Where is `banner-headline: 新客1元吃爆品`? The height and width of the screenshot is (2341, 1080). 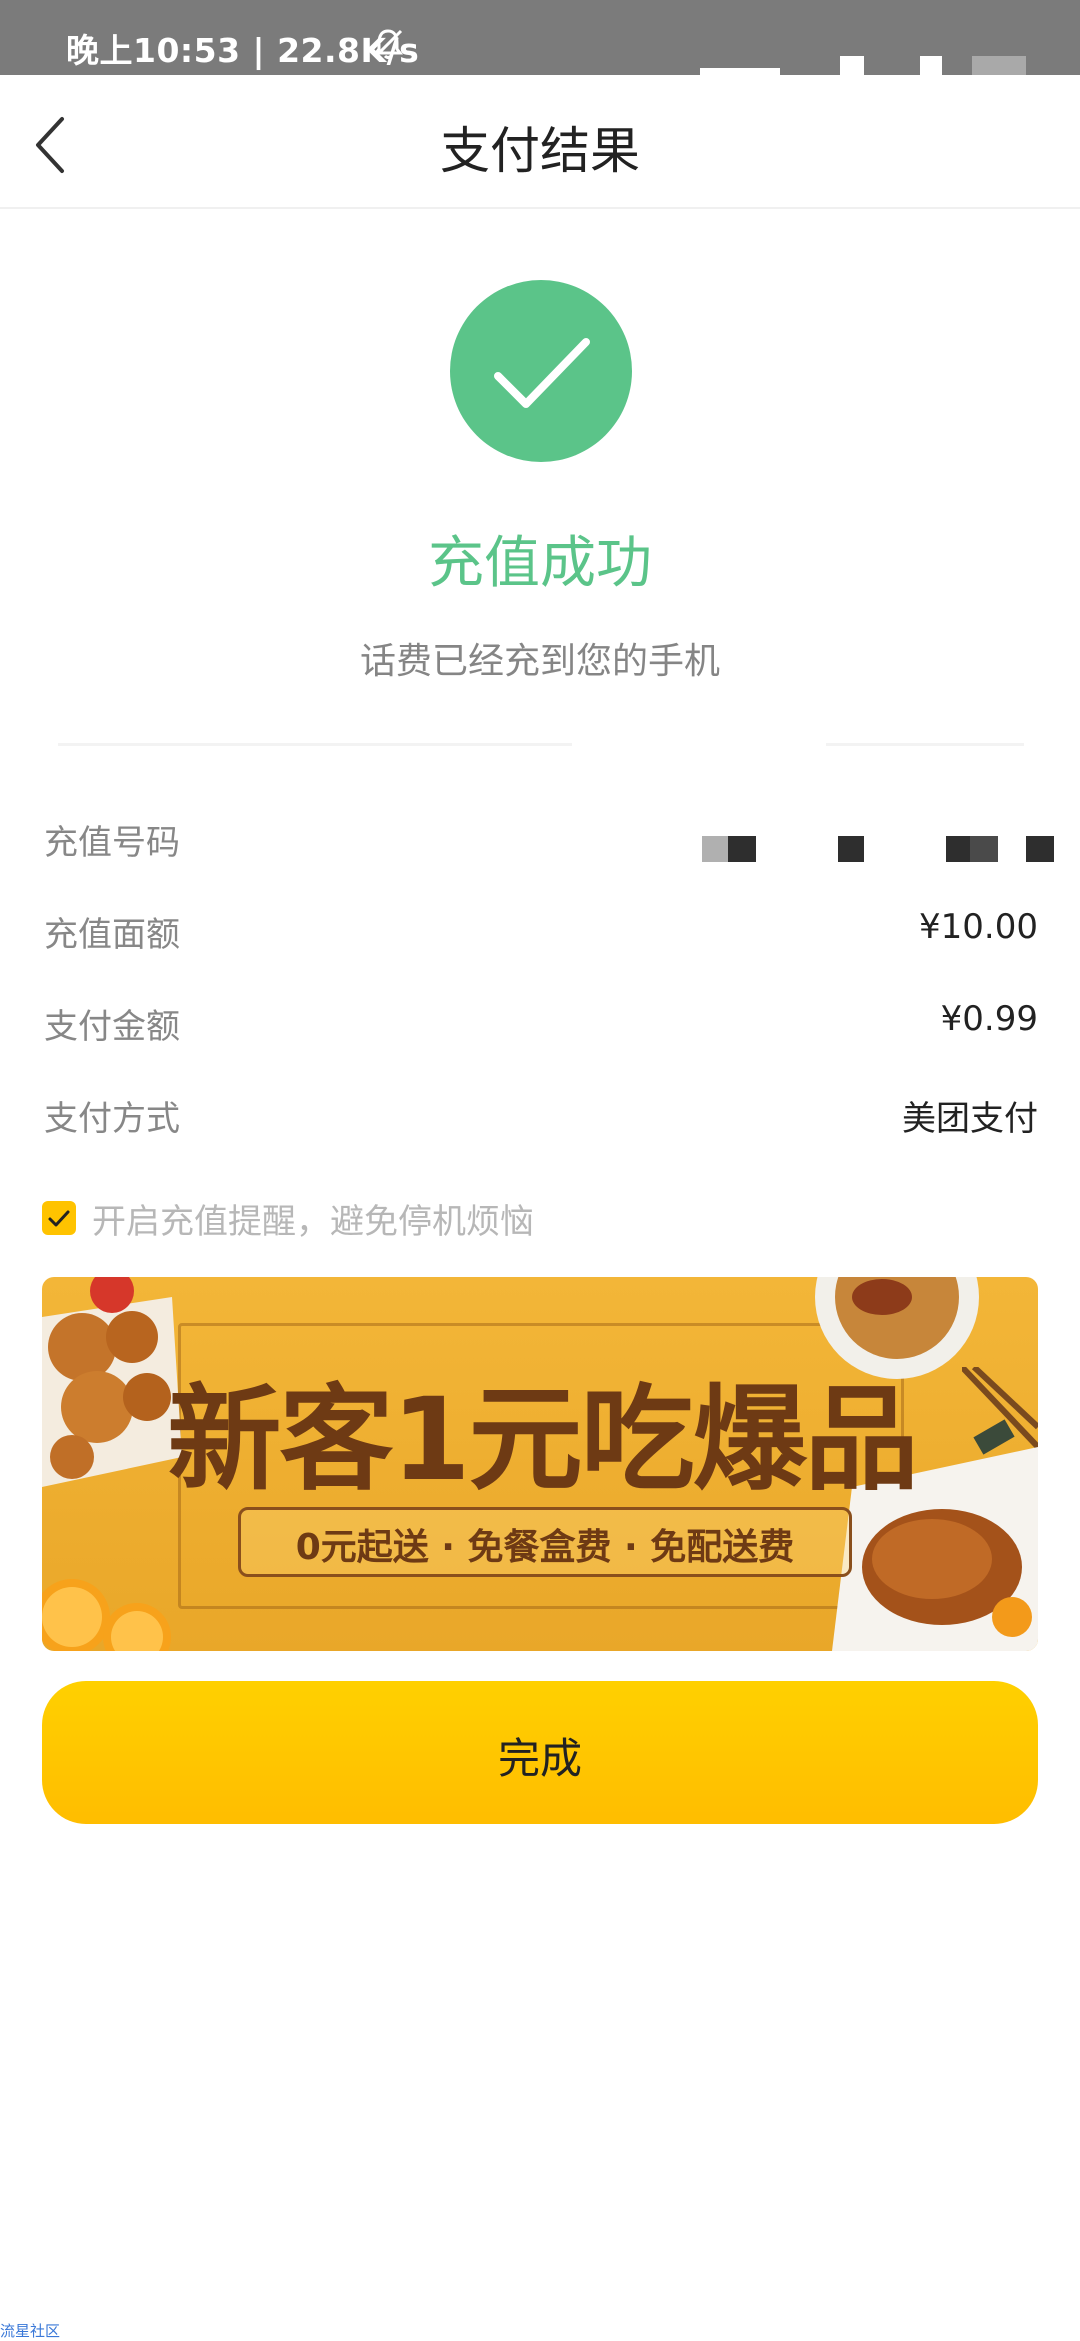
banner-headline: 新客1元吃爆品 is located at coordinates (542, 1439).